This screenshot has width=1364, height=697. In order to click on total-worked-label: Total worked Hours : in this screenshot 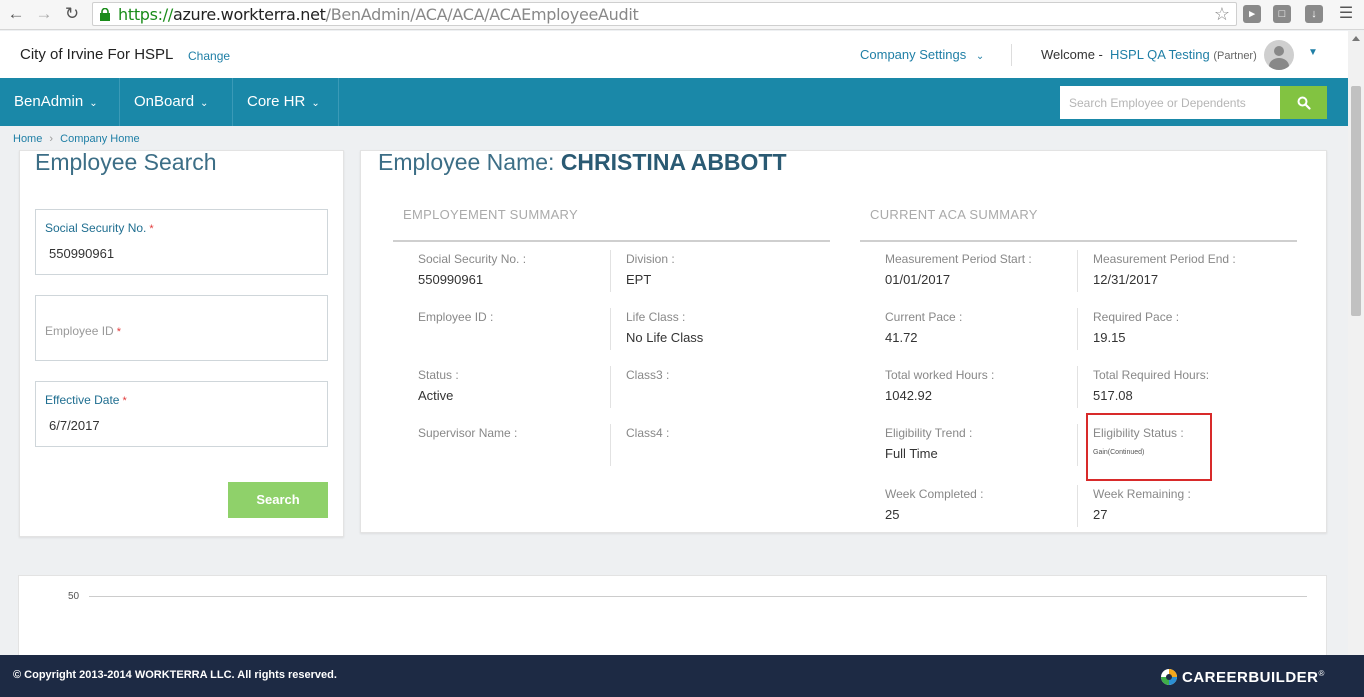, I will do `click(940, 375)`.